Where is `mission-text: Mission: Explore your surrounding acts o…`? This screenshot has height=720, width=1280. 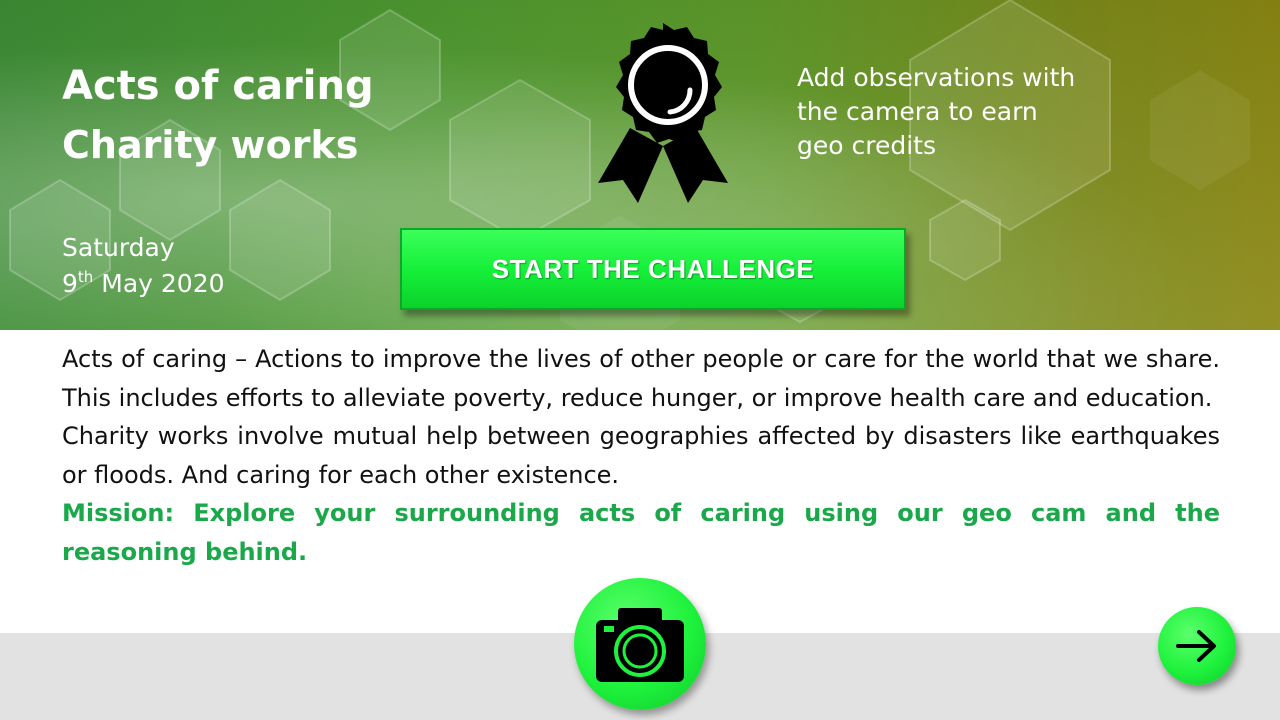
mission-text: Mission: Explore your surrounding acts o… is located at coordinates (641, 532).